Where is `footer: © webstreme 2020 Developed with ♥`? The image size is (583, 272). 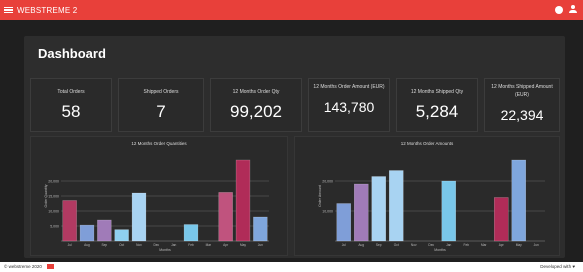
footer: © webstreme 2020 Developed with ♥ is located at coordinates (291, 267).